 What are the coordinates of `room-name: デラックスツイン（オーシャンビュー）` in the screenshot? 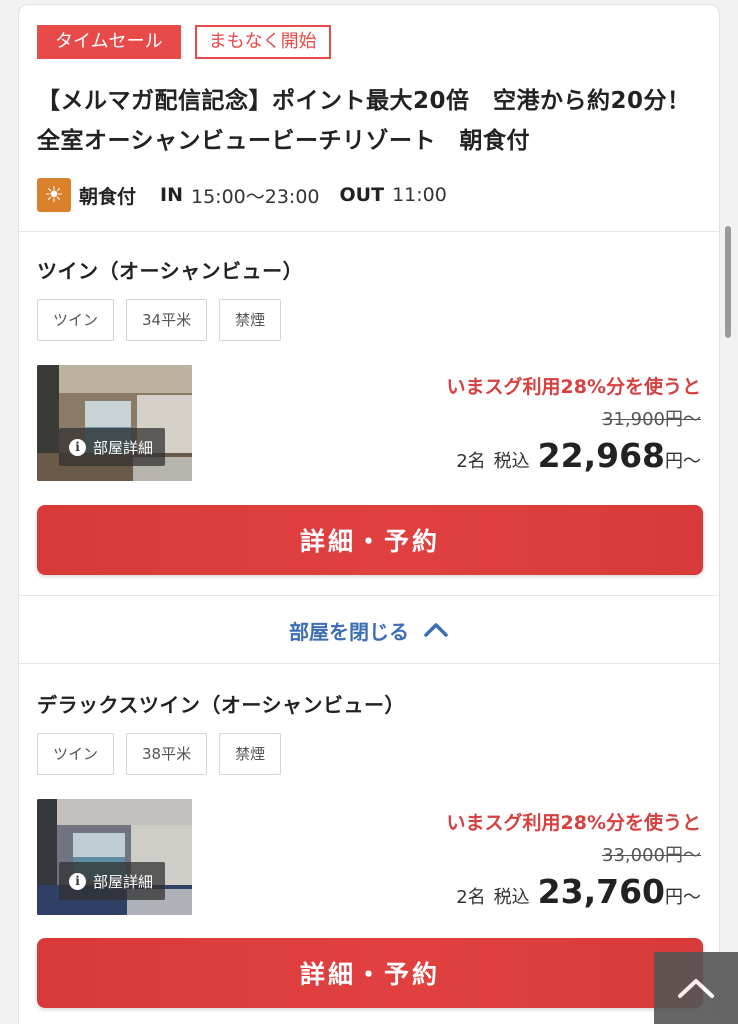 It's located at (221, 705).